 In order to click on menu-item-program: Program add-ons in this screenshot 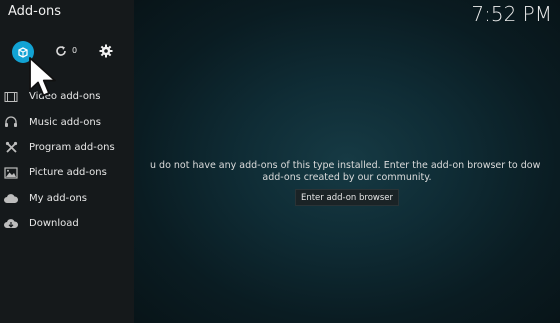, I will do `click(67, 147)`.